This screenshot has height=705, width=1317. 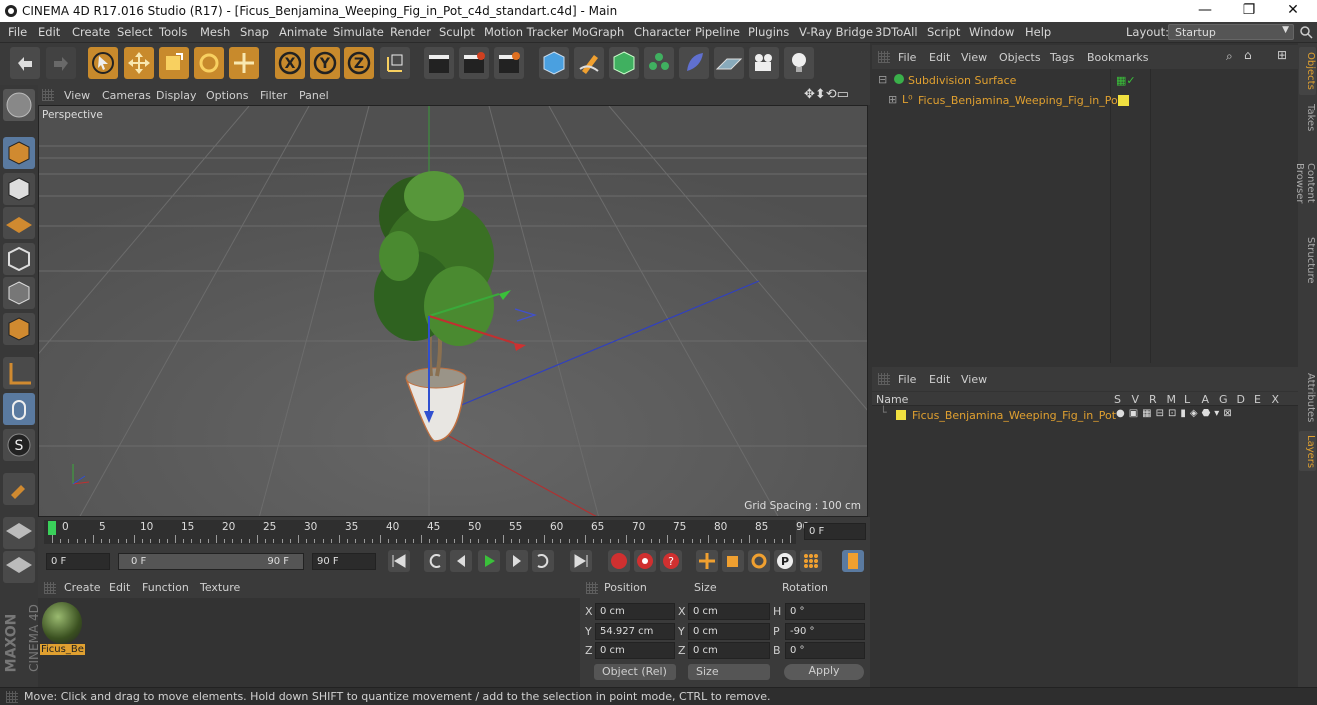 What do you see at coordinates (733, 561) in the screenshot?
I see `key-scale-button` at bounding box center [733, 561].